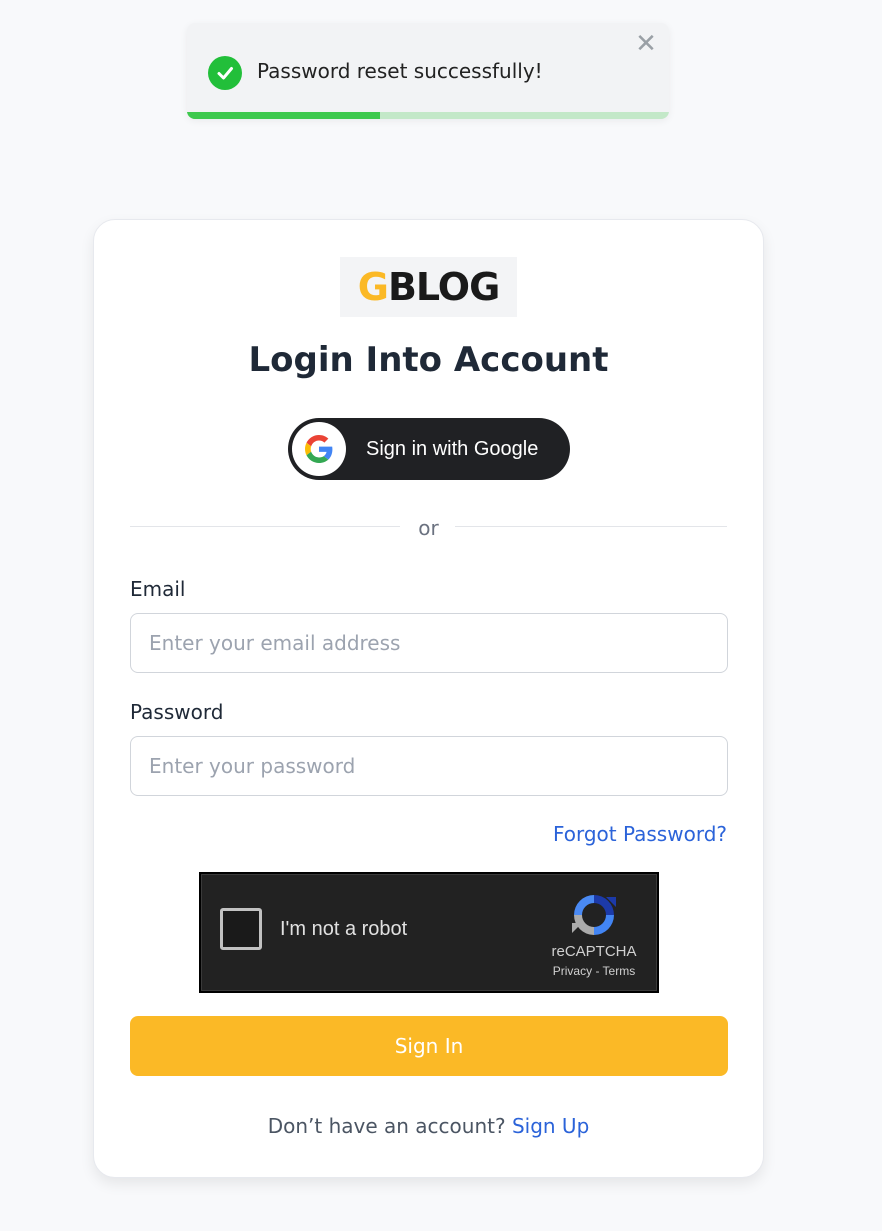 The height and width of the screenshot is (1231, 882). Describe the element at coordinates (429, 1046) in the screenshot. I see `sign-in-button: Sign In` at that location.